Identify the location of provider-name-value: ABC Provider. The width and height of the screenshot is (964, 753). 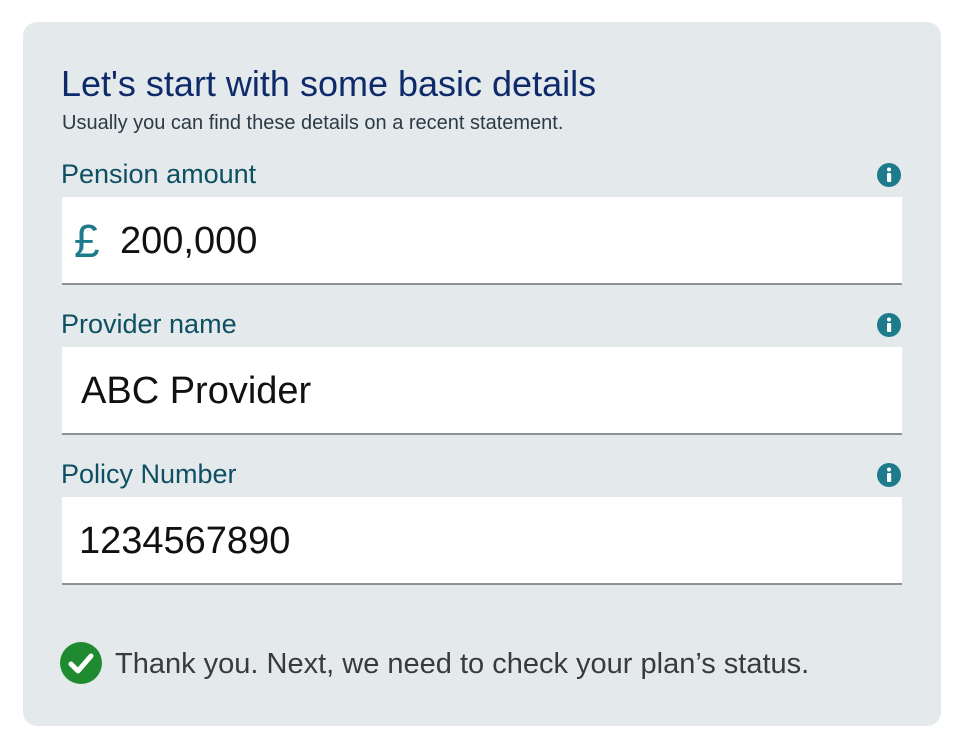
(196, 391).